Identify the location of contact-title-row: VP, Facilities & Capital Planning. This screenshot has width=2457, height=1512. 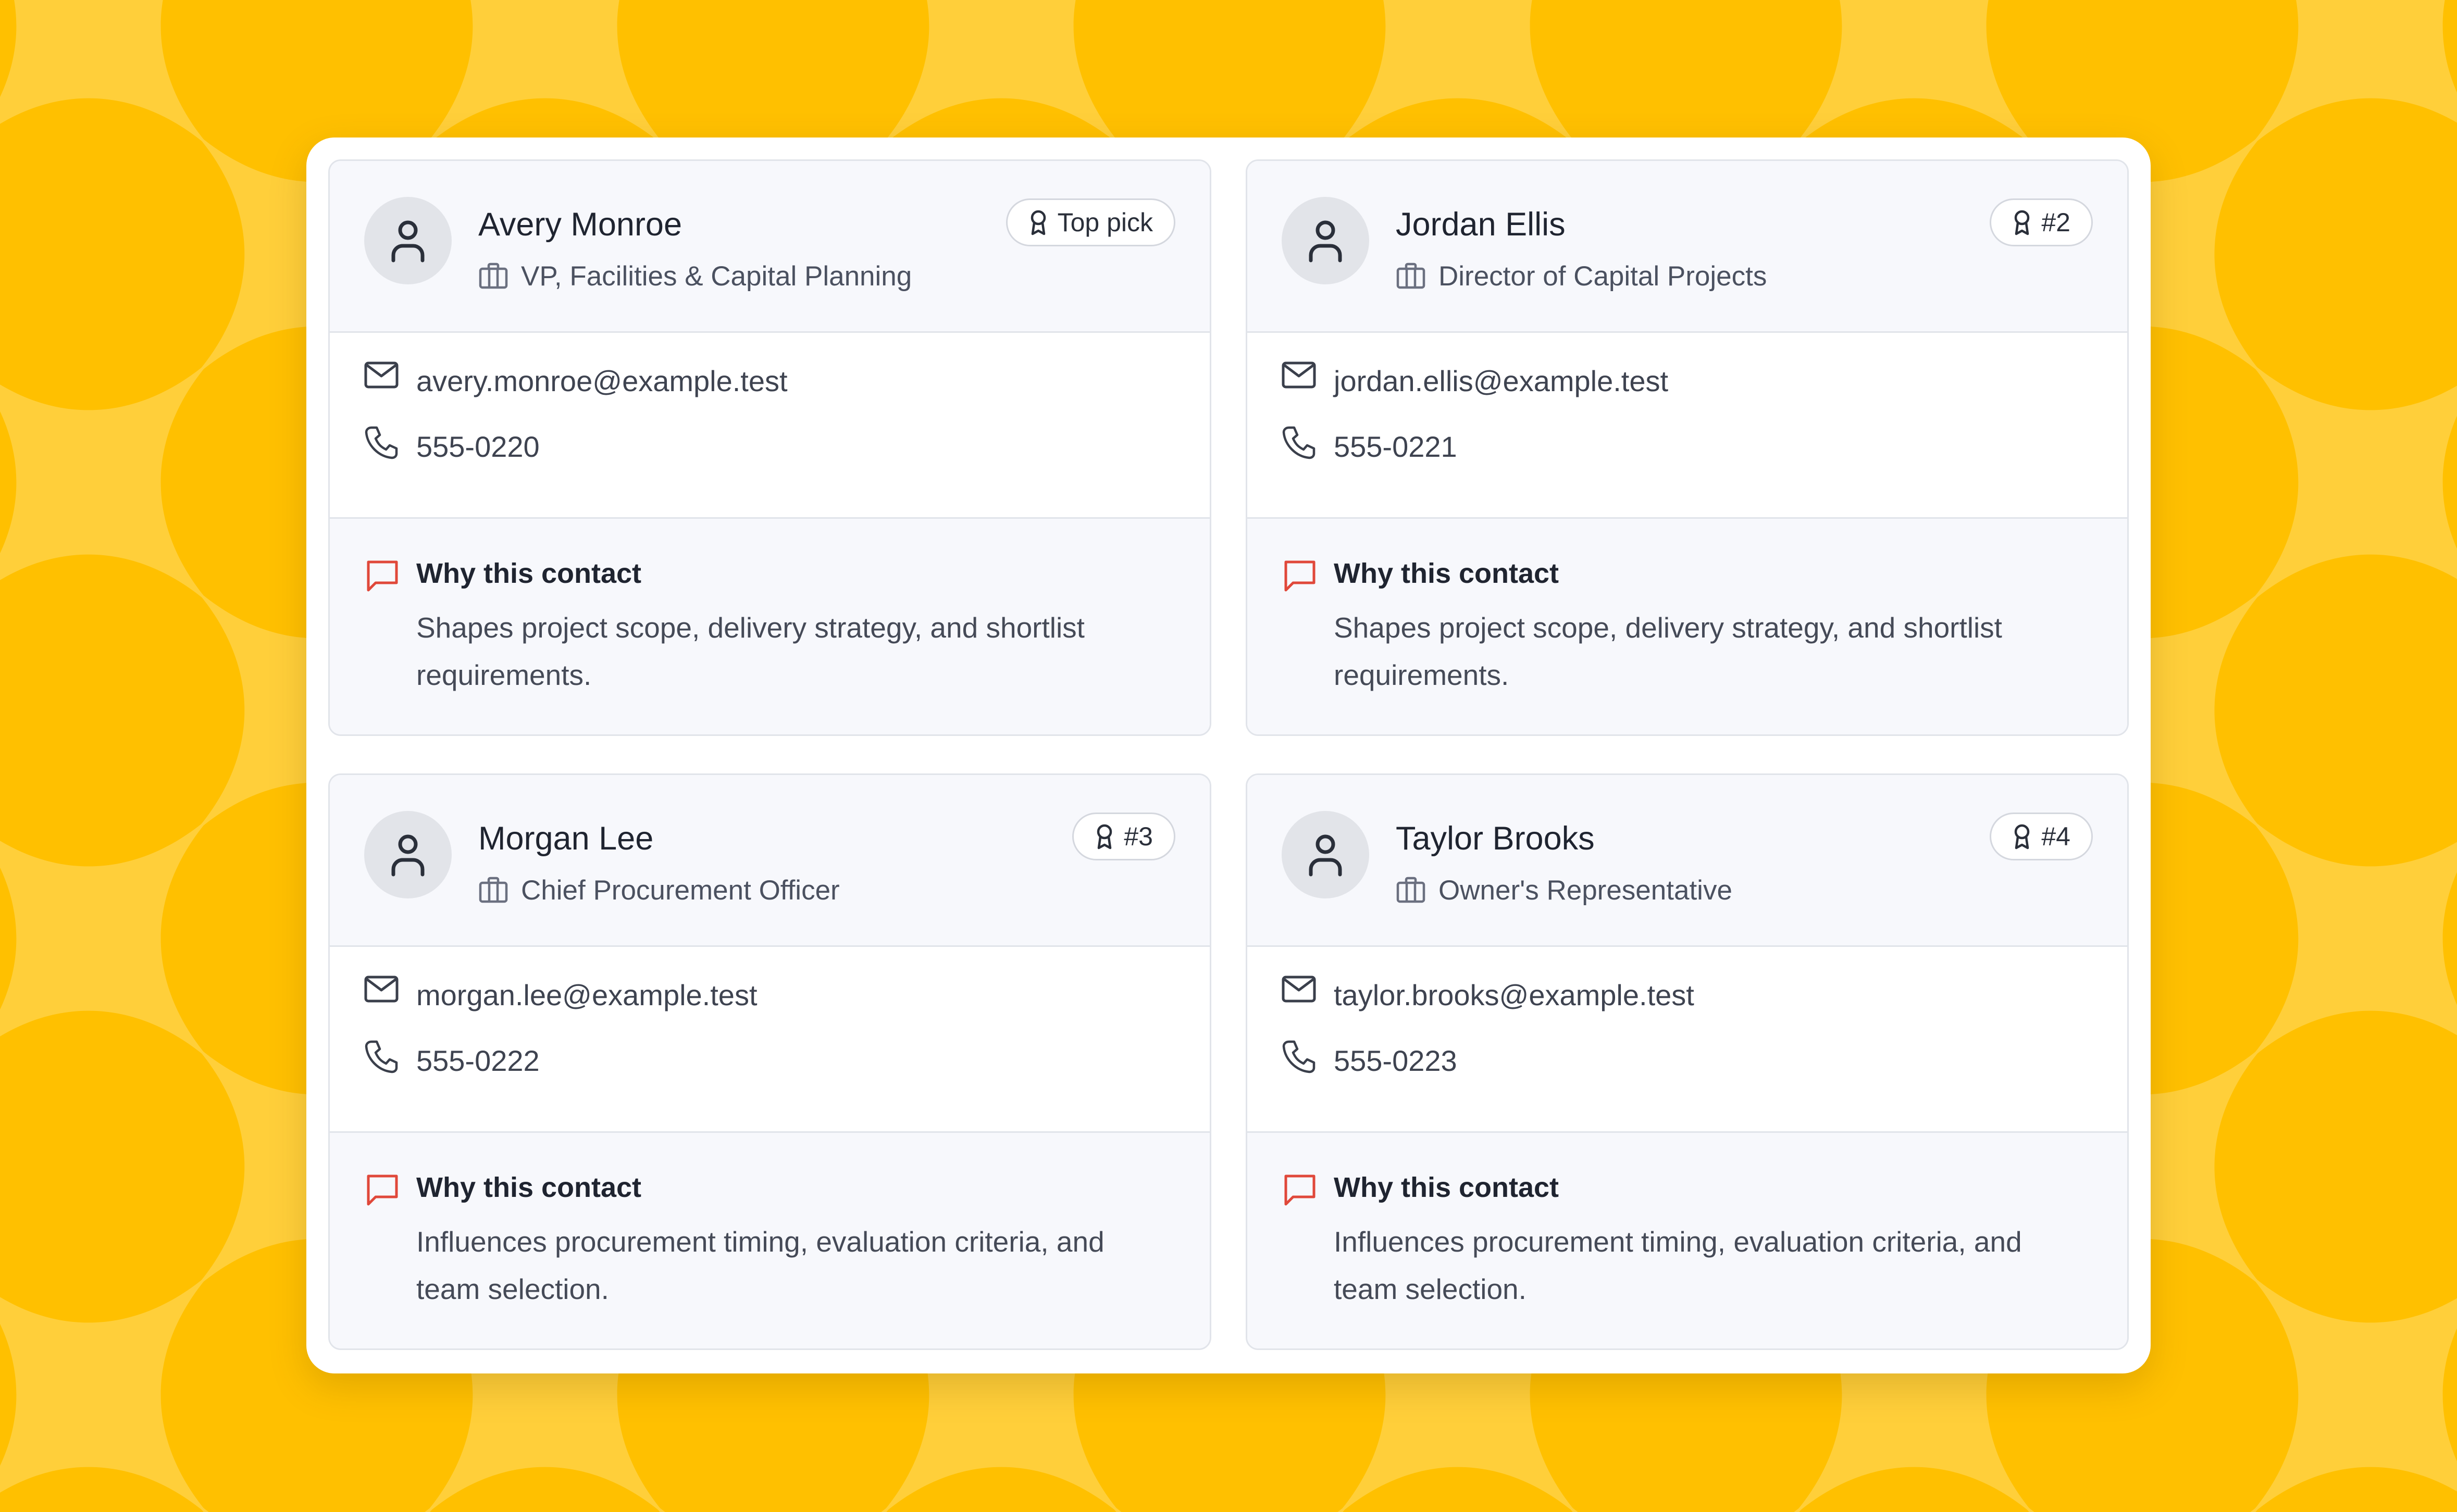
(695, 276).